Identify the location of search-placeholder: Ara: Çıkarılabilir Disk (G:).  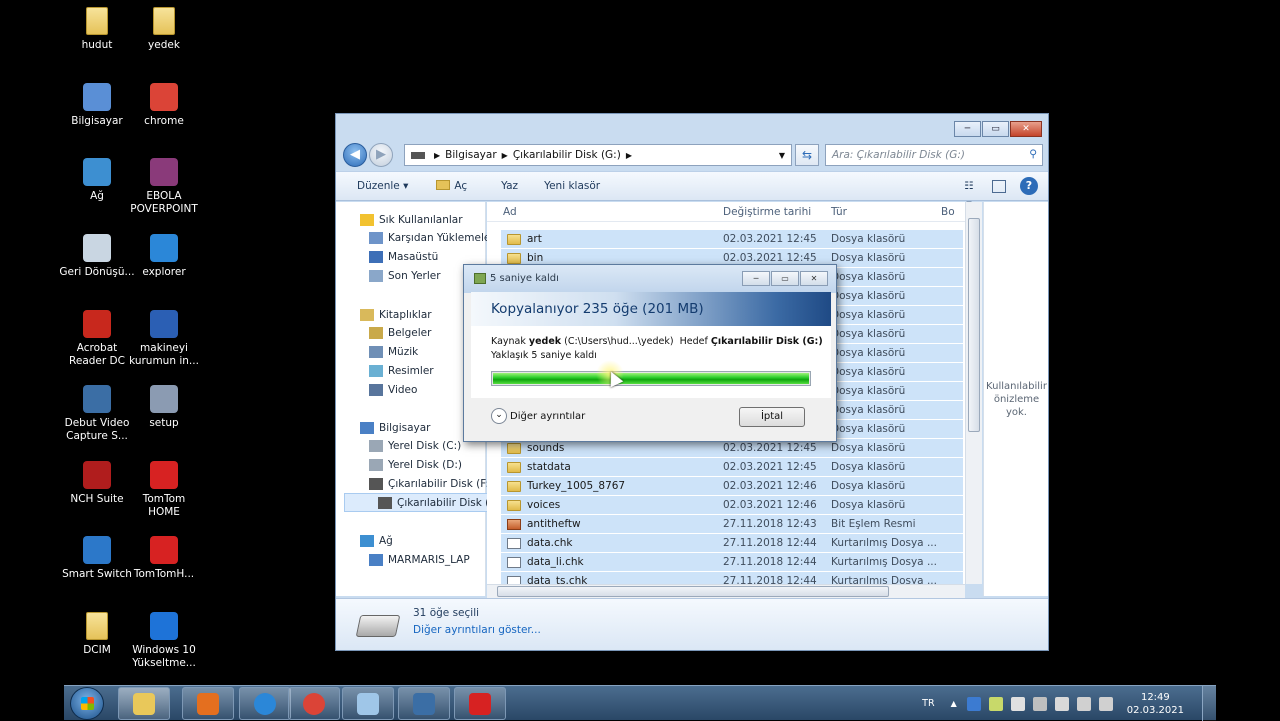
(898, 155).